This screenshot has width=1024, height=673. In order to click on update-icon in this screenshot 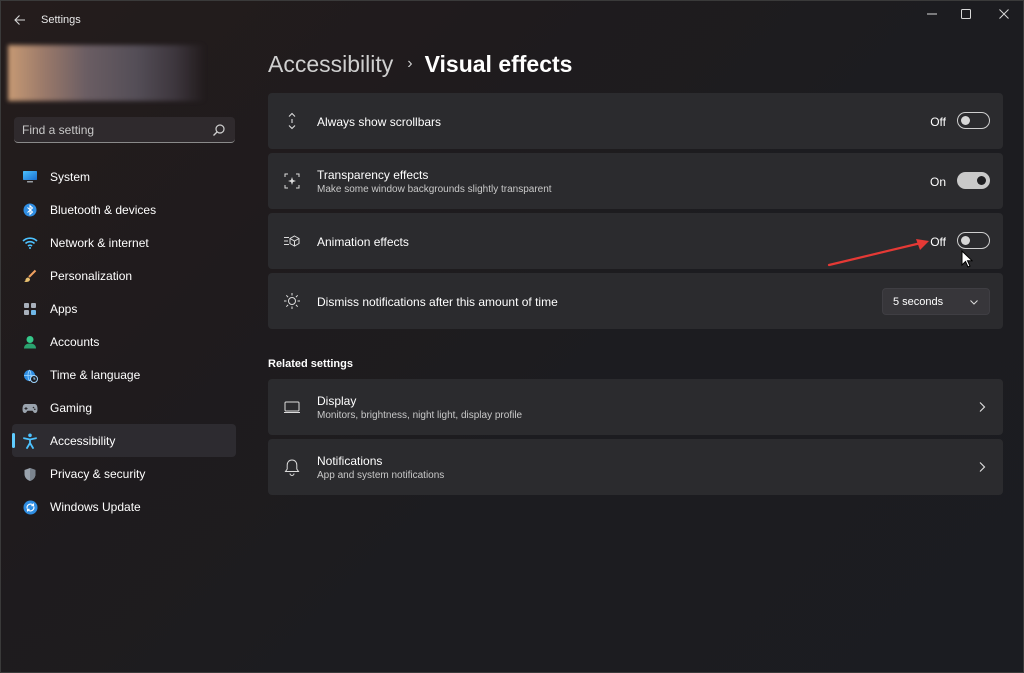, I will do `click(30, 507)`.